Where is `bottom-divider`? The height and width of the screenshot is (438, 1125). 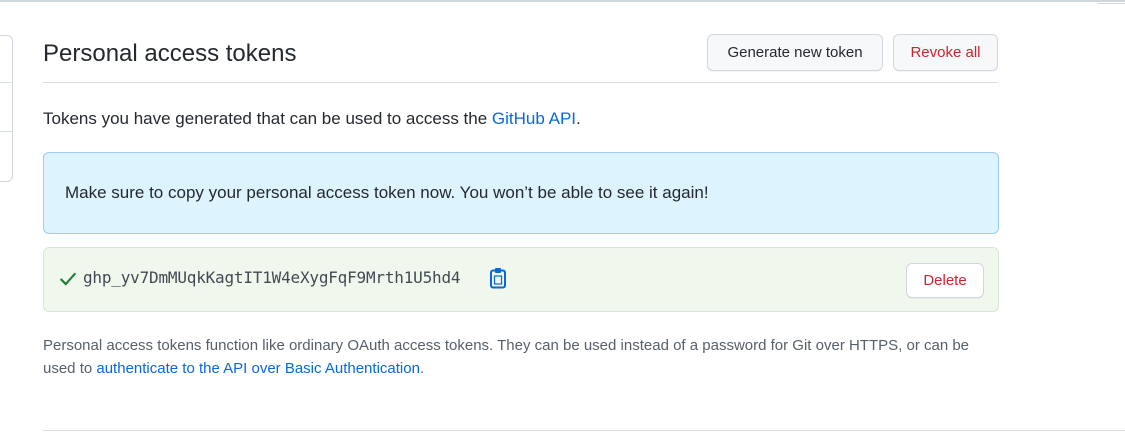
bottom-divider is located at coordinates (584, 430).